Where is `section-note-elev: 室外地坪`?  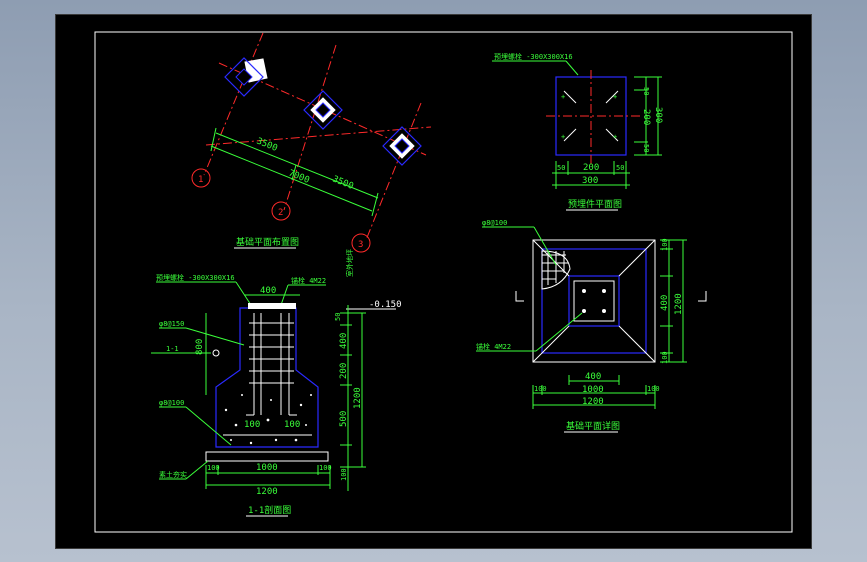 section-note-elev: 室外地坪 is located at coordinates (349, 263).